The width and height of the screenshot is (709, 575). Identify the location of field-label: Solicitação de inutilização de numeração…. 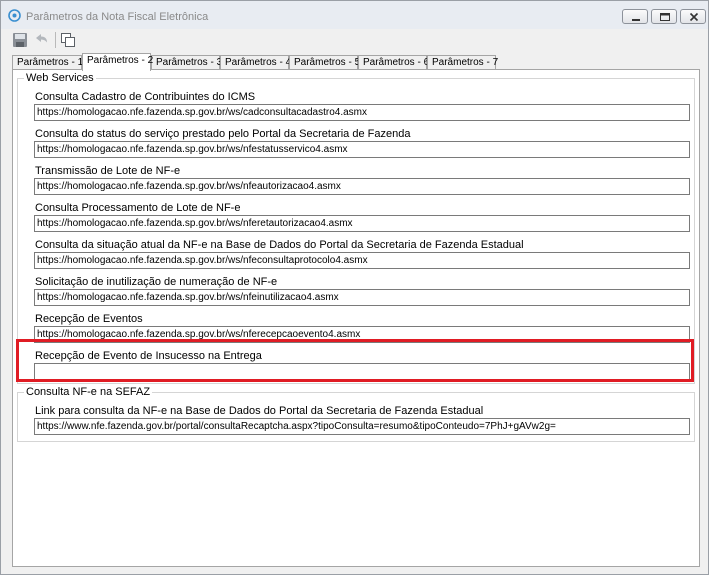
(156, 282).